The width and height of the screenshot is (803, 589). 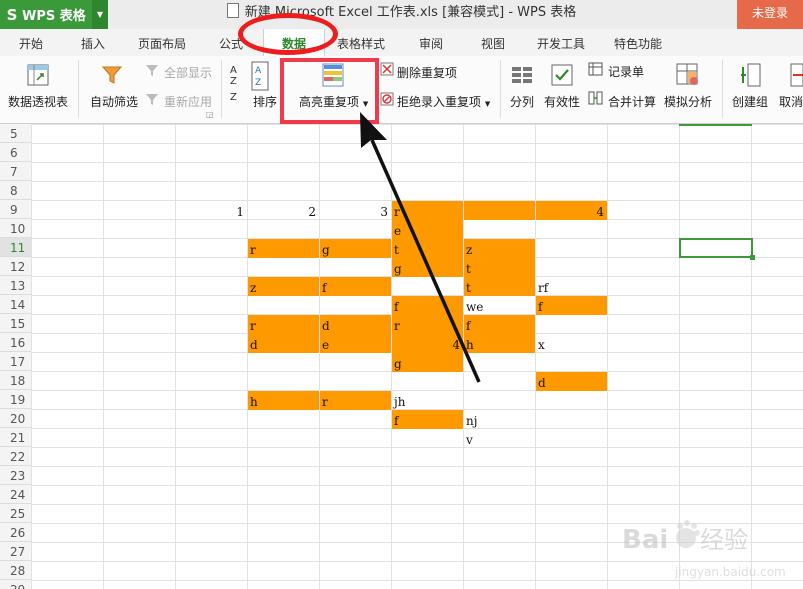 I want to click on svg-text: Bai, so click(x=645, y=540).